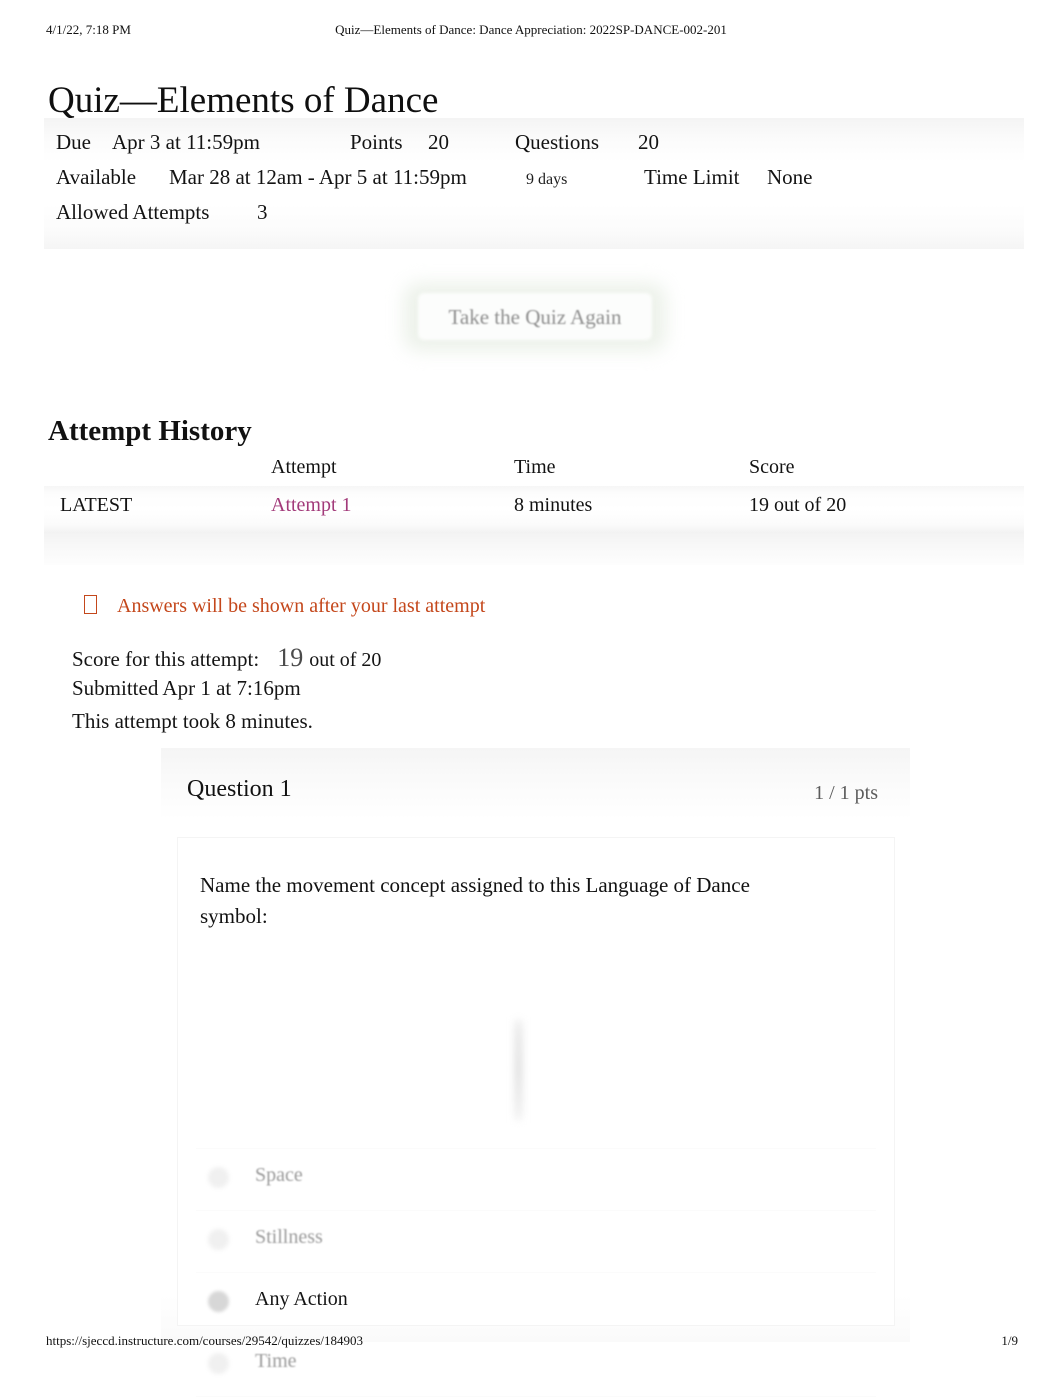 The height and width of the screenshot is (1397, 1062). What do you see at coordinates (798, 505) in the screenshot?
I see `attempt-score: 19 out of 20` at bounding box center [798, 505].